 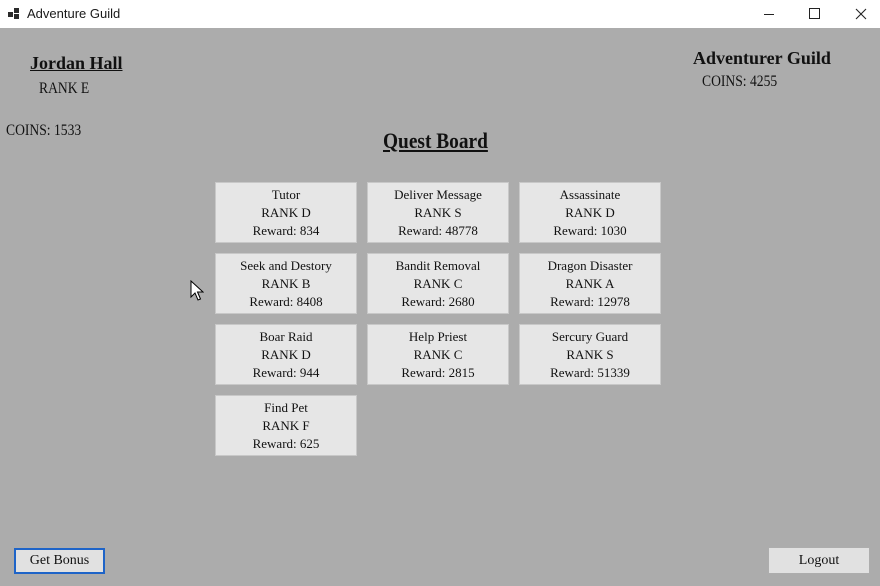 I want to click on quest-rank: RANK B, so click(x=286, y=283).